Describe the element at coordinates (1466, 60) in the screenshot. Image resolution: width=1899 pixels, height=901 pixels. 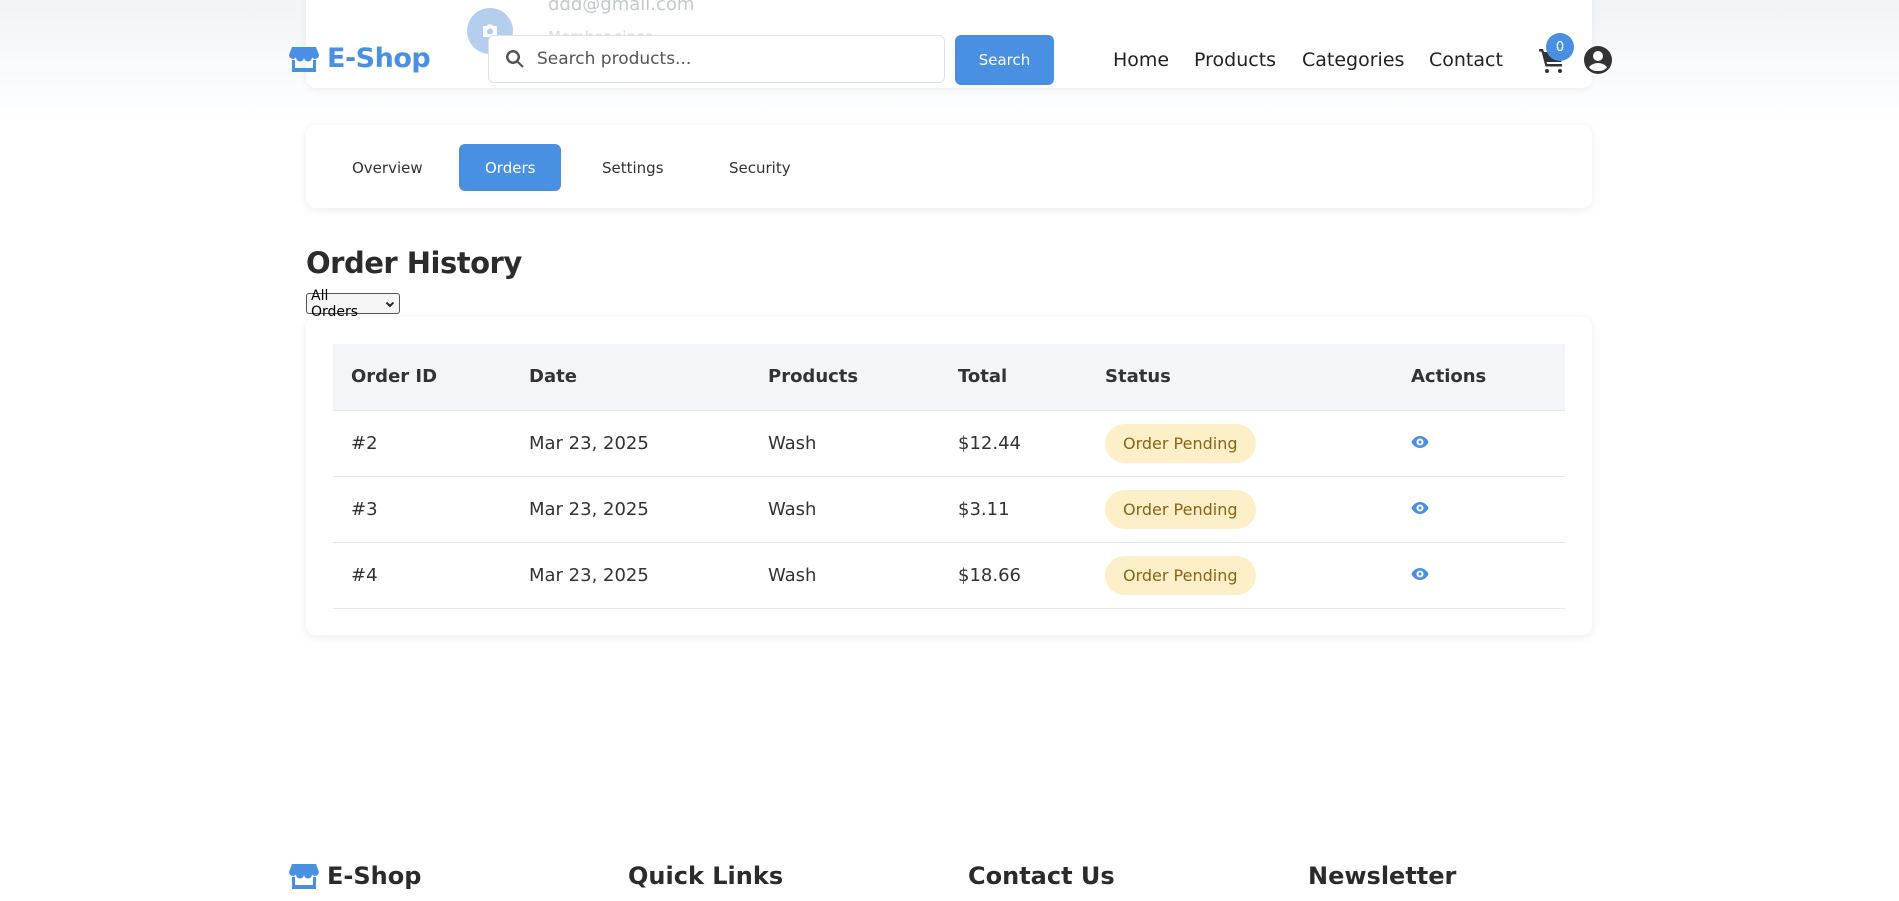
I see `nav-contact: Contact` at that location.